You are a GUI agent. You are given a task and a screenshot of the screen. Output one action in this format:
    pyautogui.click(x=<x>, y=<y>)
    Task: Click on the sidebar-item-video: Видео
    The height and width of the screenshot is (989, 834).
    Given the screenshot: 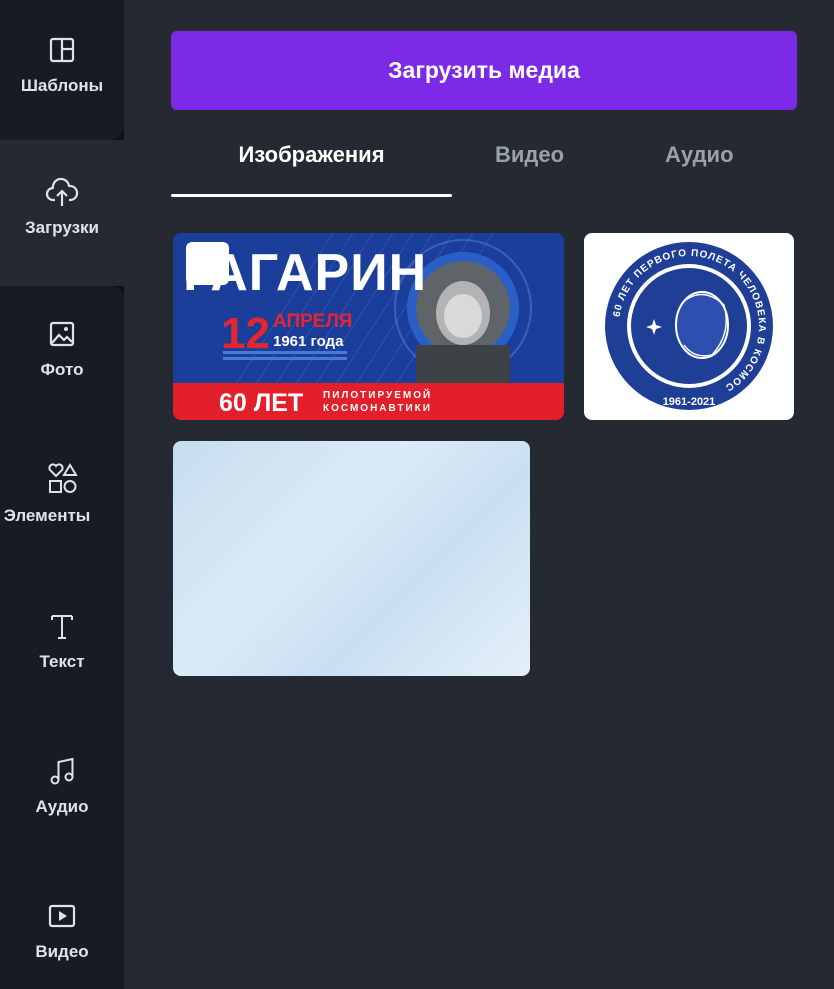 What is the action you would take?
    pyautogui.click(x=62, y=931)
    